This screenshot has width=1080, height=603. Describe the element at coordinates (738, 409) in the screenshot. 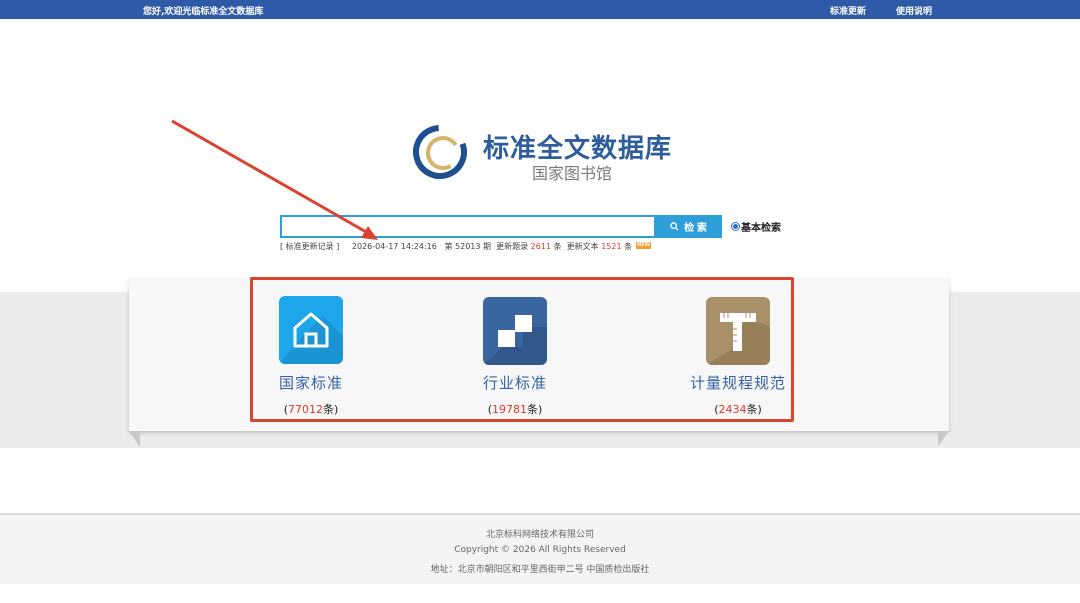

I see `category-count: (2434条)` at that location.